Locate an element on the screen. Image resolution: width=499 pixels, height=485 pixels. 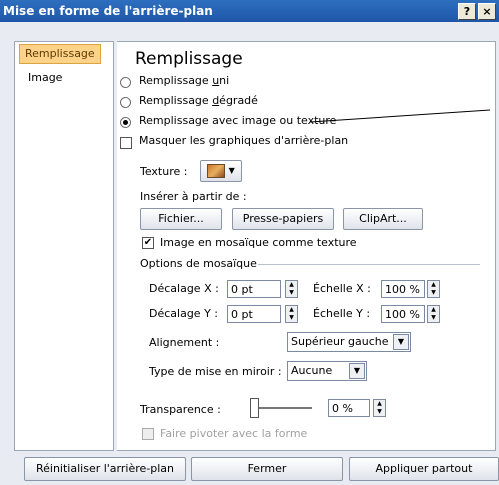
close-window-button: × is located at coordinates (487, 11).